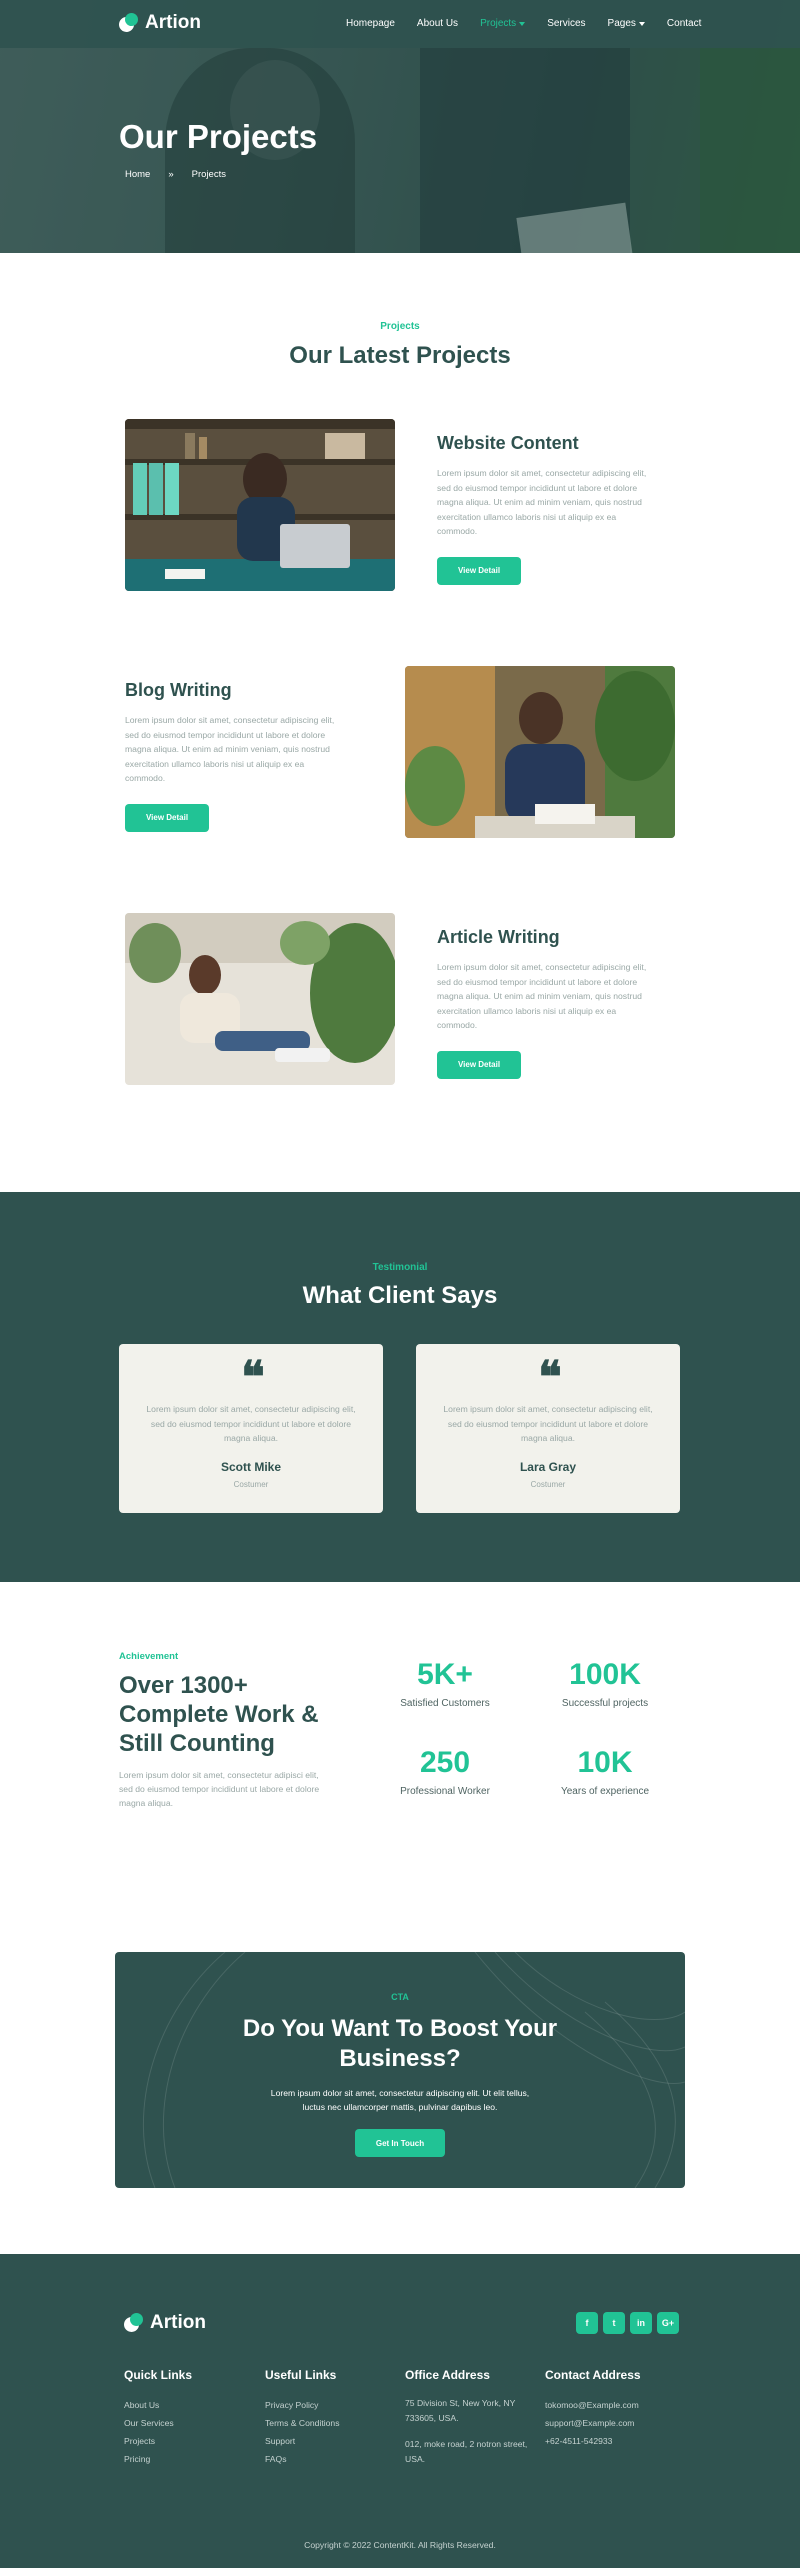 The height and width of the screenshot is (2568, 800). Describe the element at coordinates (615, 2441) in the screenshot. I see `contact-phone: +62-4511-542933` at that location.